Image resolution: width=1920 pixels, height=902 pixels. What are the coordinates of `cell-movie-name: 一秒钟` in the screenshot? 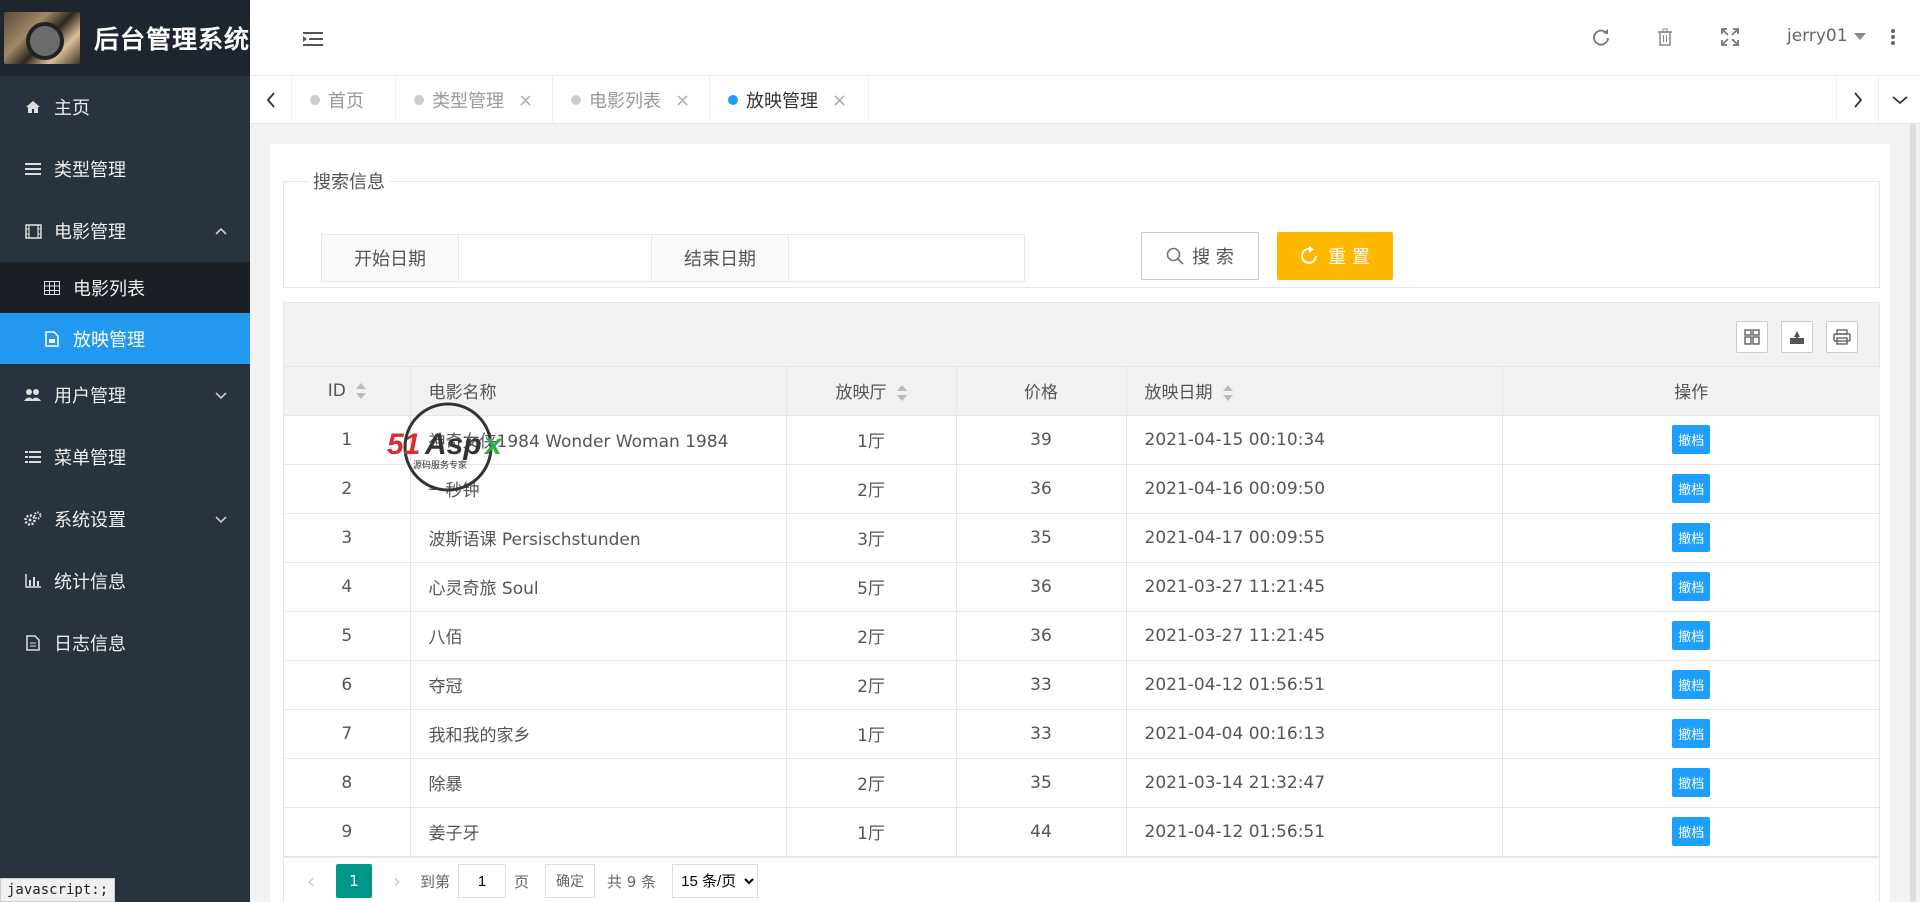 It's located at (598, 489).